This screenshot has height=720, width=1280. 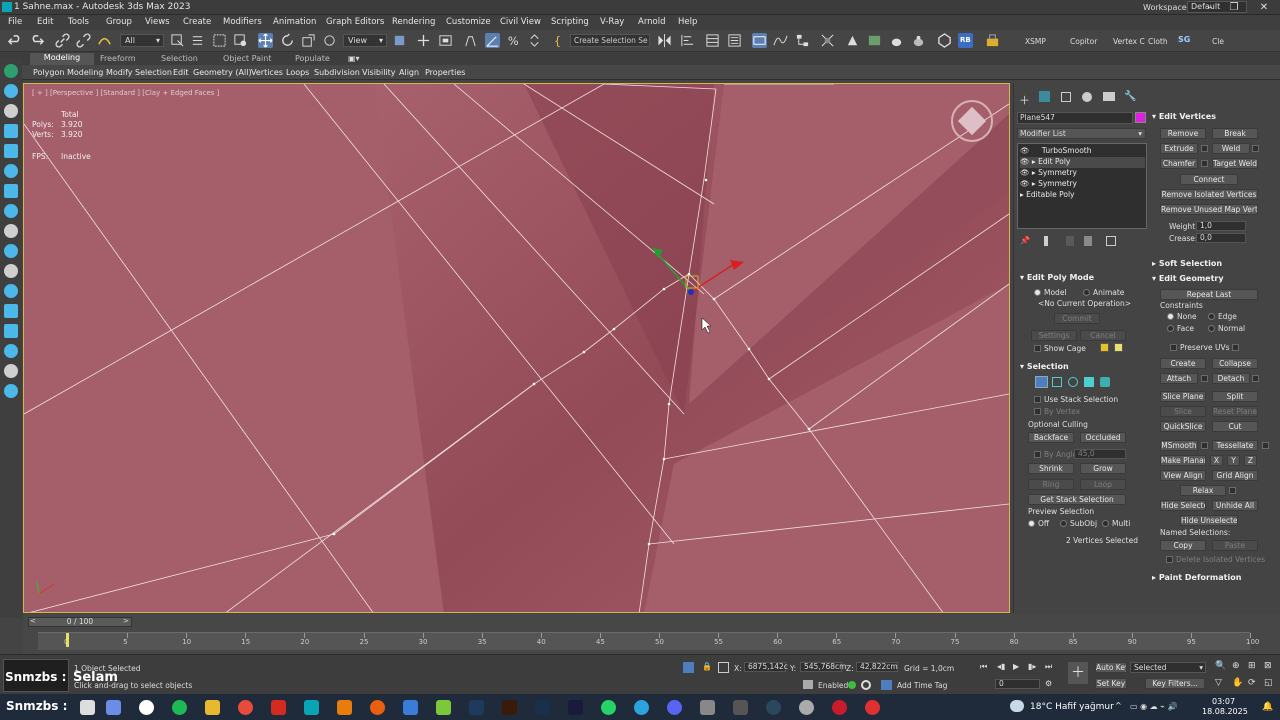 What do you see at coordinates (179, 58) in the screenshot?
I see `tab-selection: Selection` at bounding box center [179, 58].